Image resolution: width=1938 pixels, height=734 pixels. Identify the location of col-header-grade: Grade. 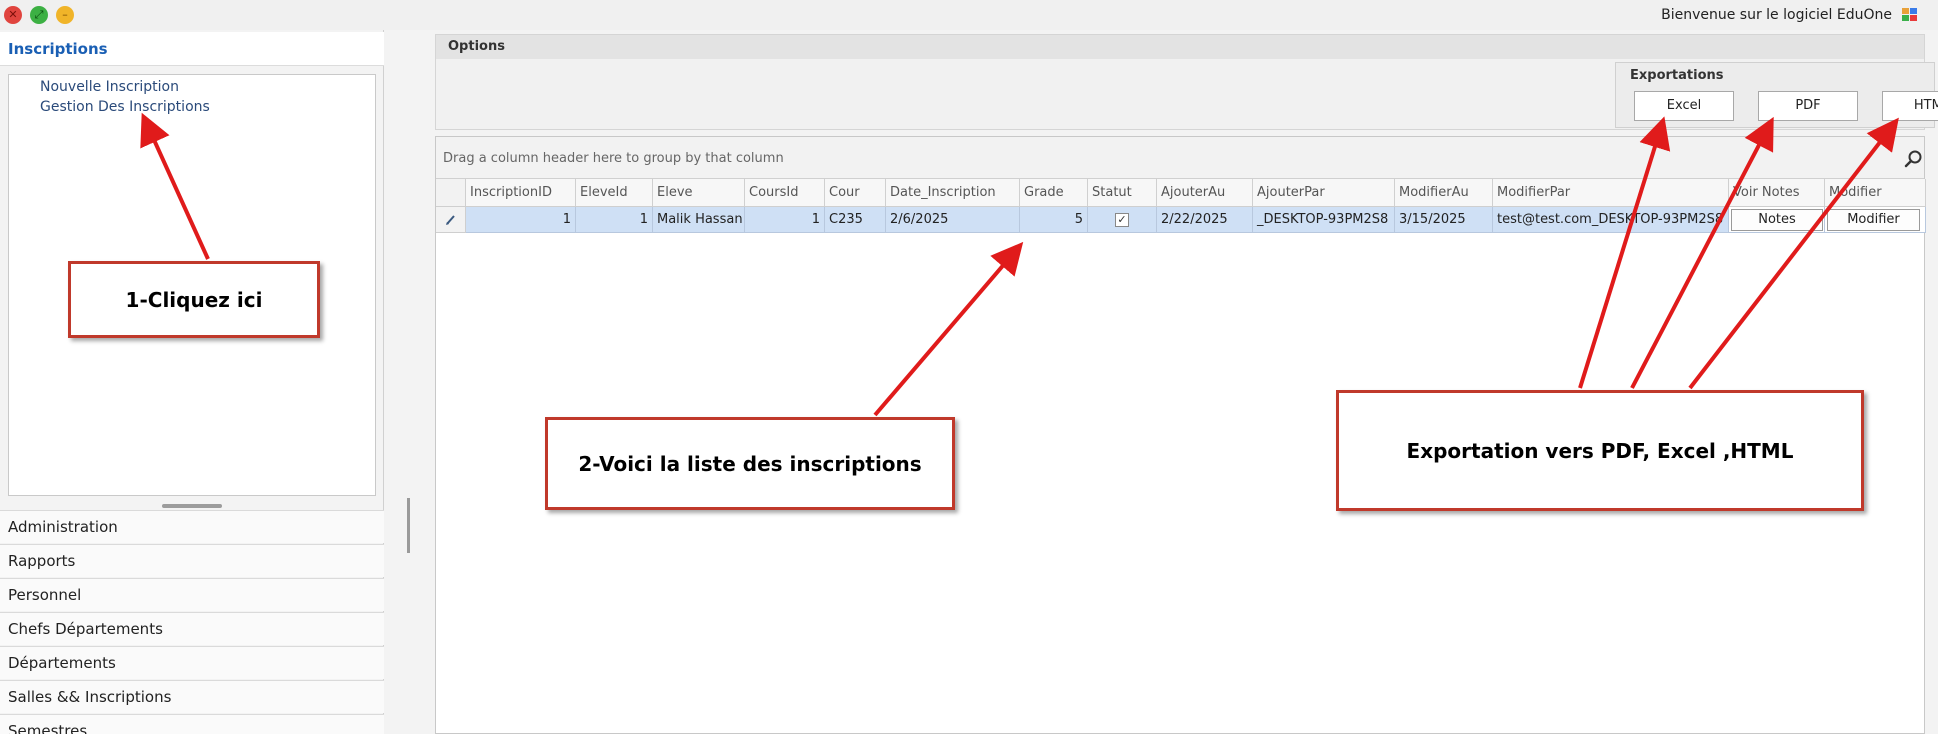
(1054, 193).